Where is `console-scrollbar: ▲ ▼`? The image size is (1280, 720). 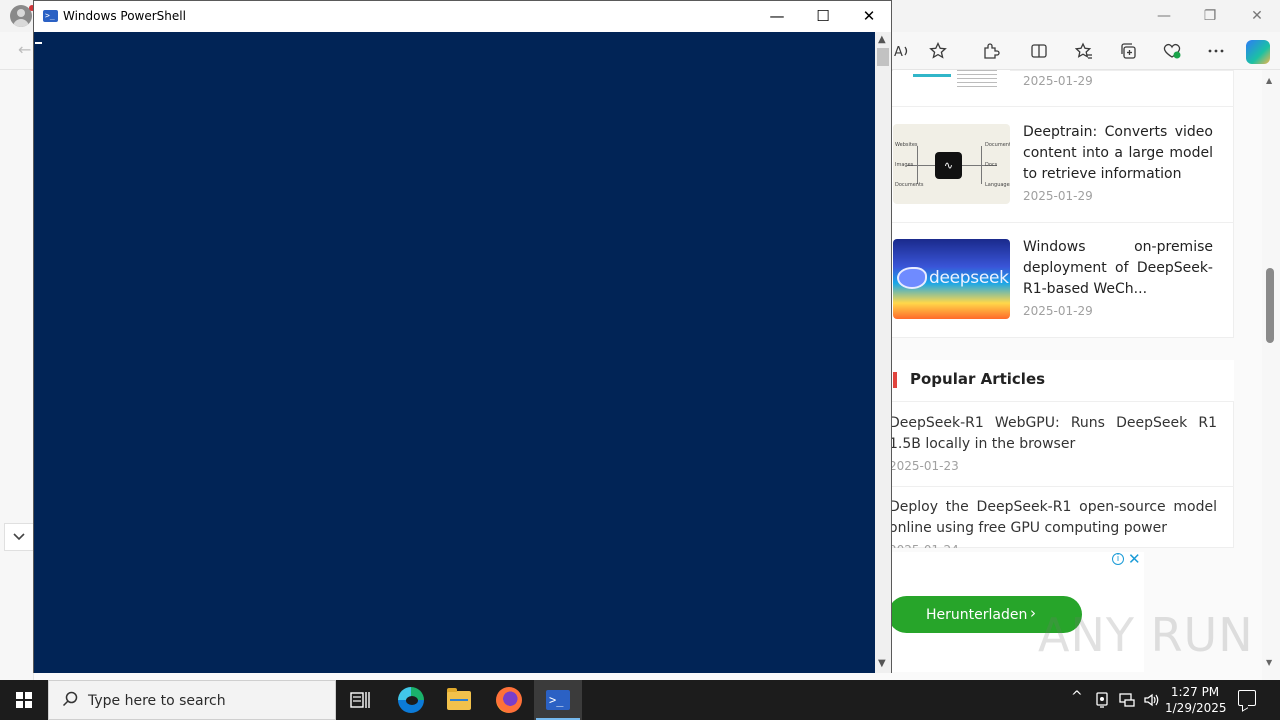 console-scrollbar: ▲ ▼ is located at coordinates (883, 352).